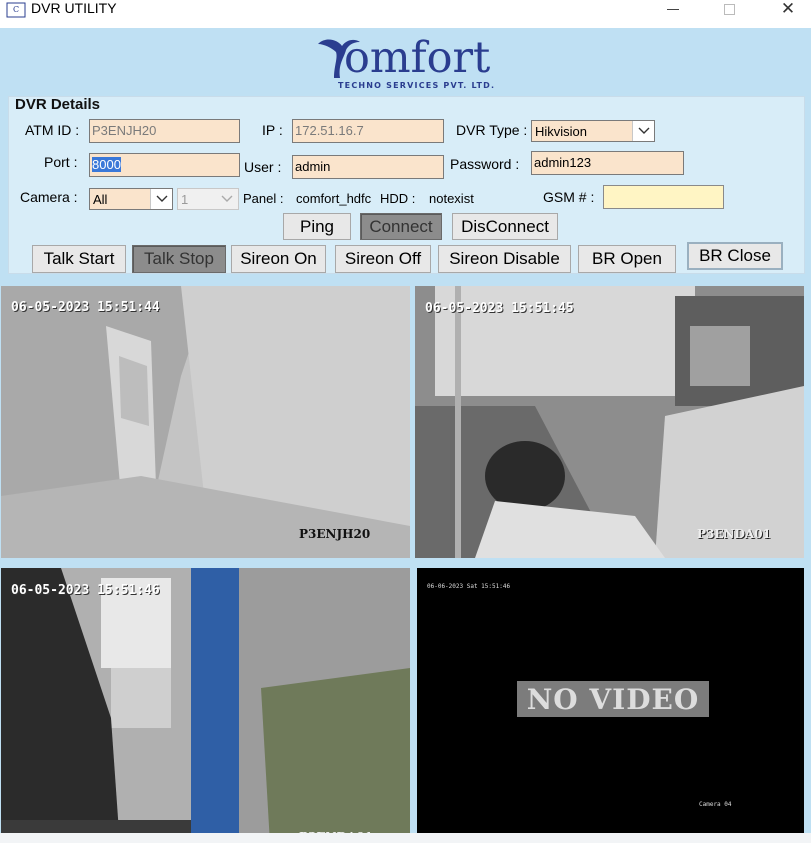 The image size is (811, 843). I want to click on connect-button: Connect, so click(401, 226).